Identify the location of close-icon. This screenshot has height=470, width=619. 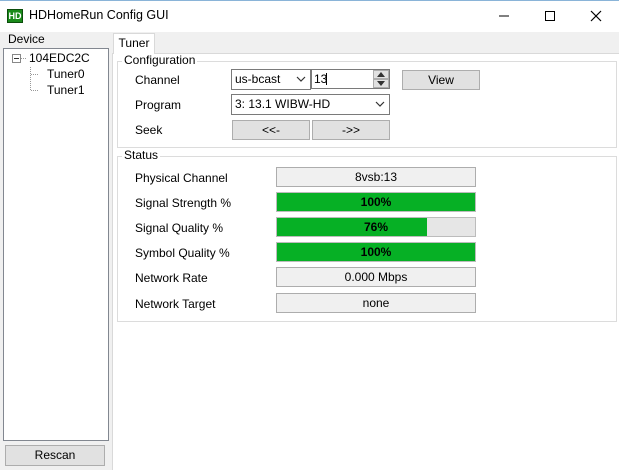
(596, 15).